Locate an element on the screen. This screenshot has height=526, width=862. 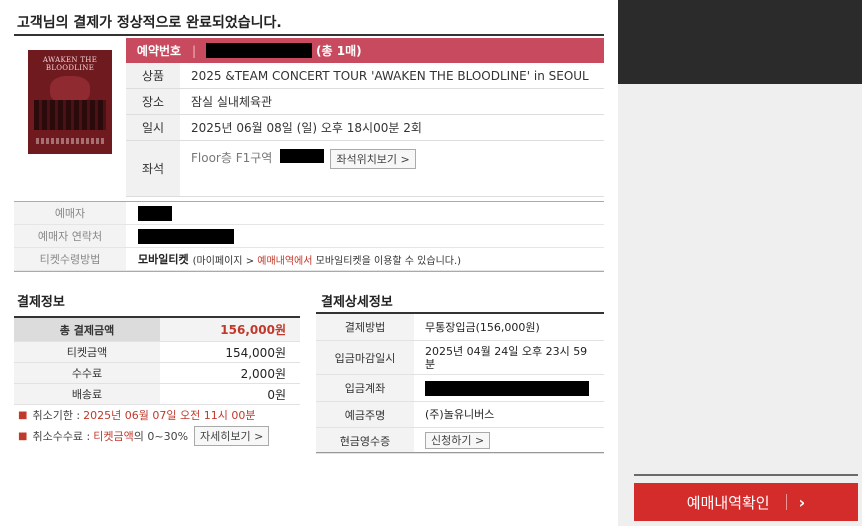
concert-poster: AWAKEN THE BLOODLINE is located at coordinates (70, 102).